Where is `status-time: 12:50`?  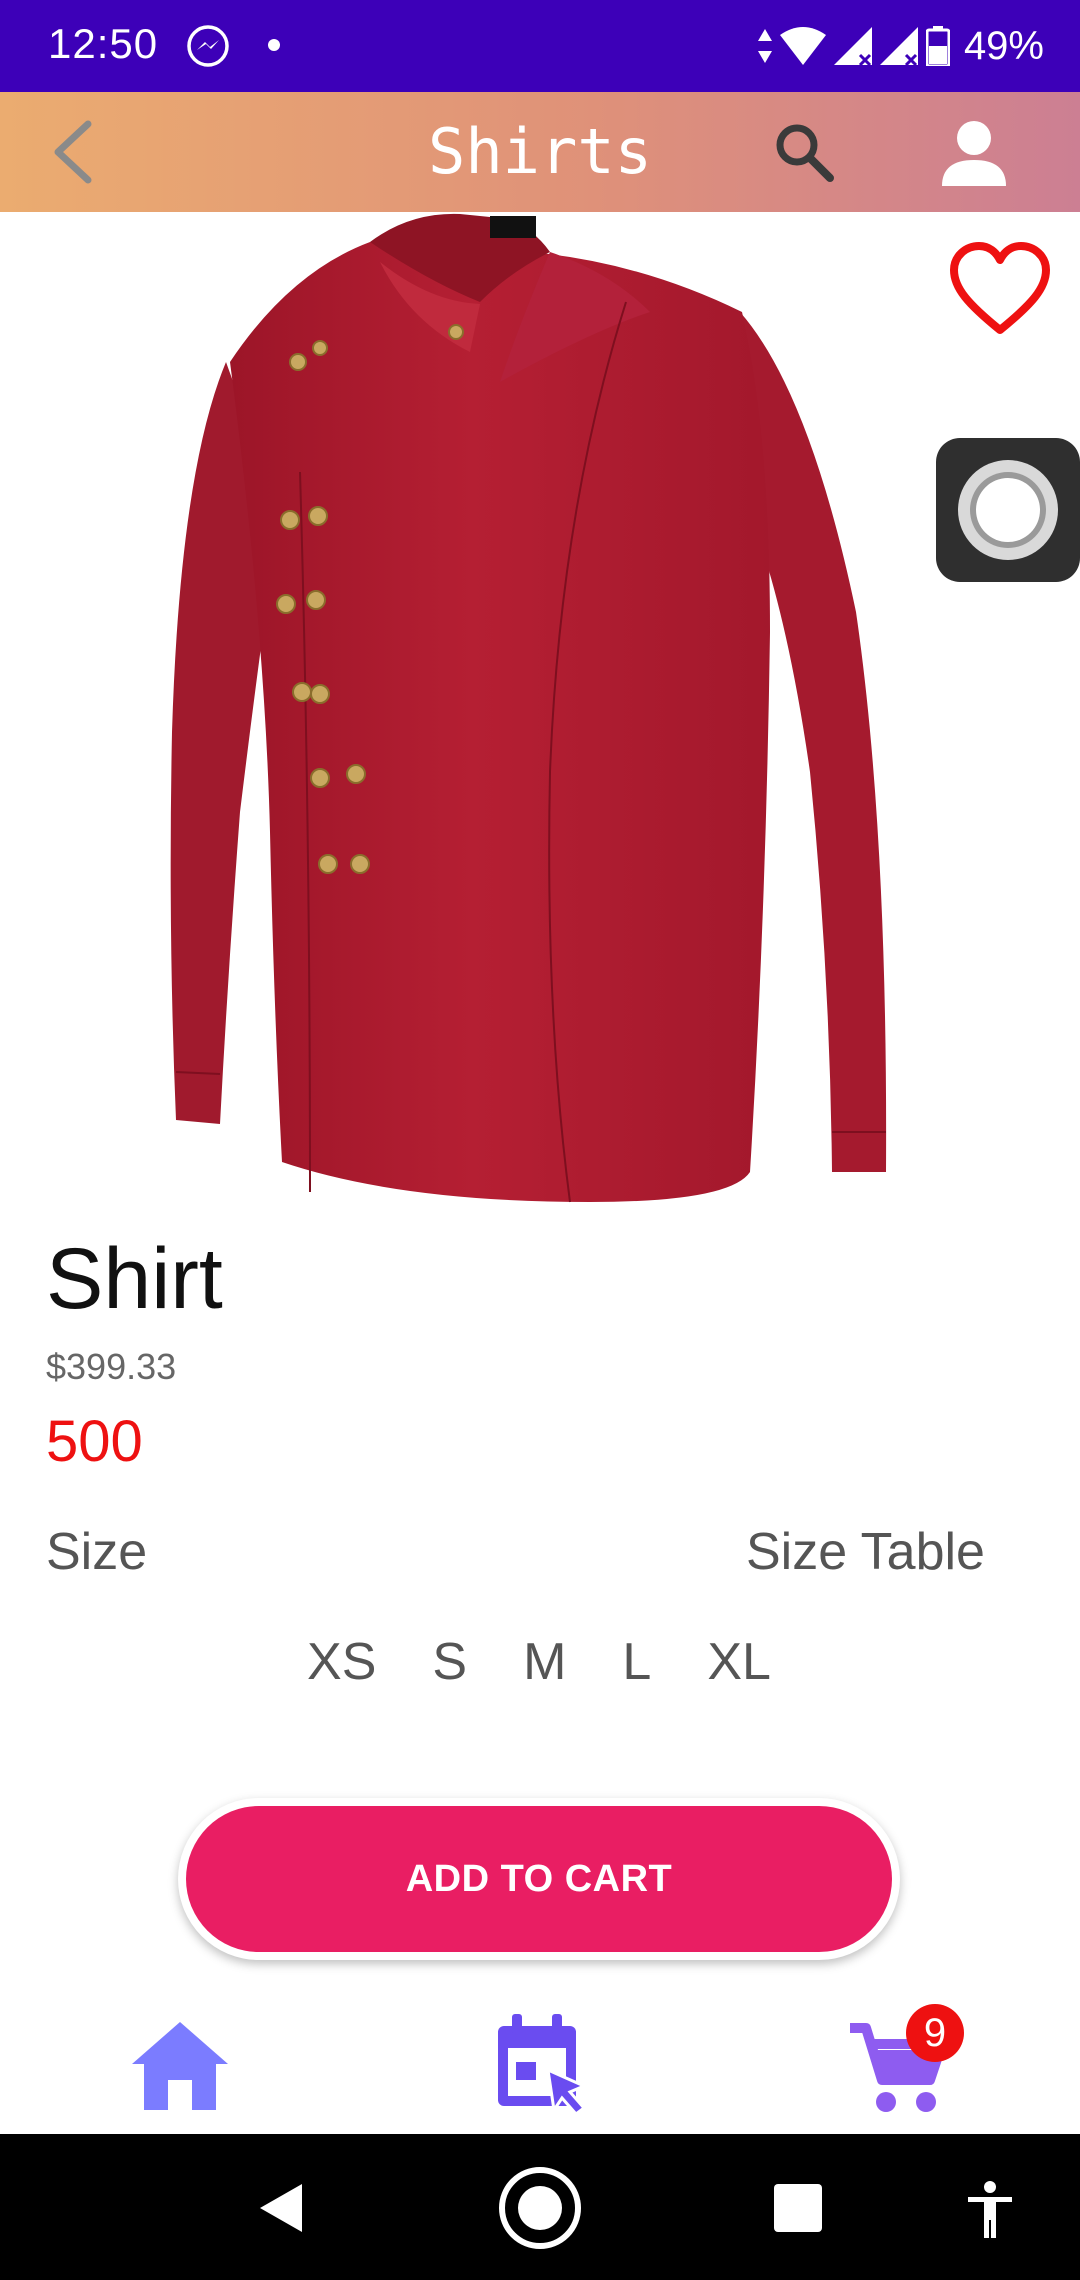 status-time: 12:50 is located at coordinates (103, 43).